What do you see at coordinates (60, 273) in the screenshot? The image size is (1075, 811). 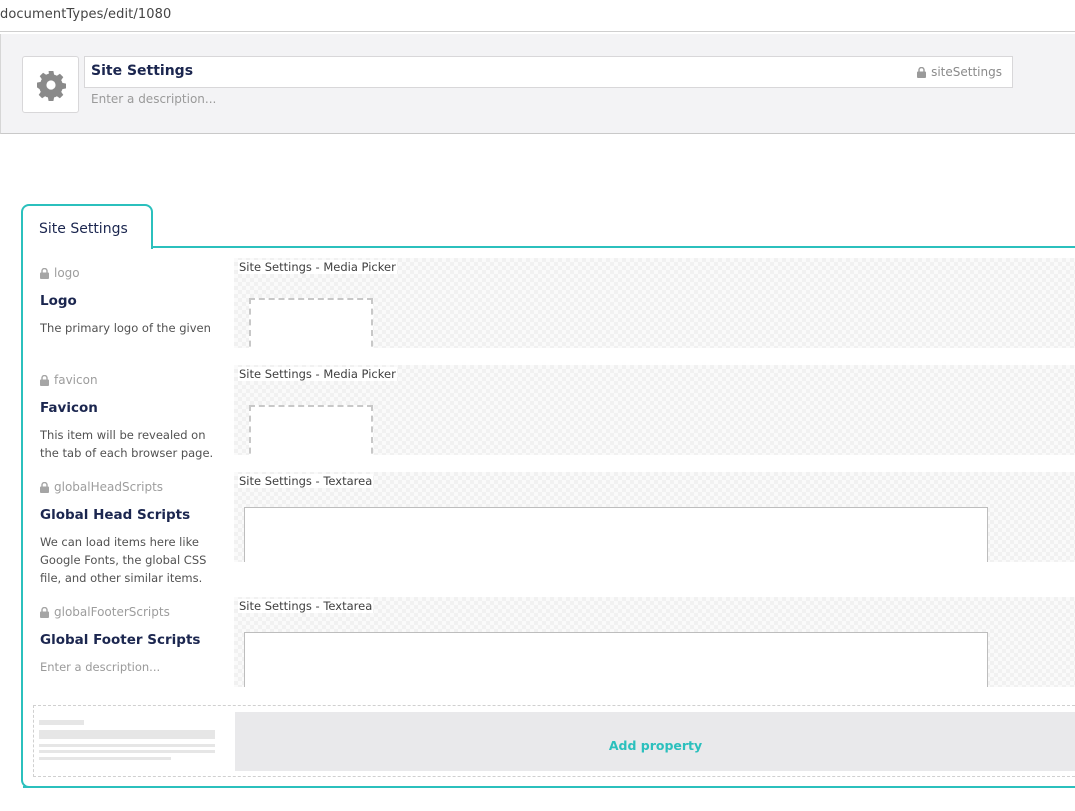 I see `property-alias: logo` at bounding box center [60, 273].